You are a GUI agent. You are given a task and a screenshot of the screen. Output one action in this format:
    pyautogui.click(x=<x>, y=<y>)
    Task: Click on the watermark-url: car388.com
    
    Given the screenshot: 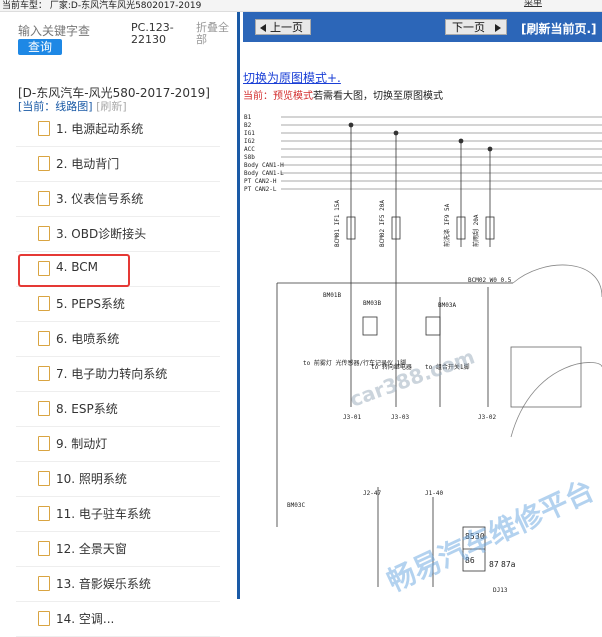 What is the action you would take?
    pyautogui.click(x=412, y=377)
    